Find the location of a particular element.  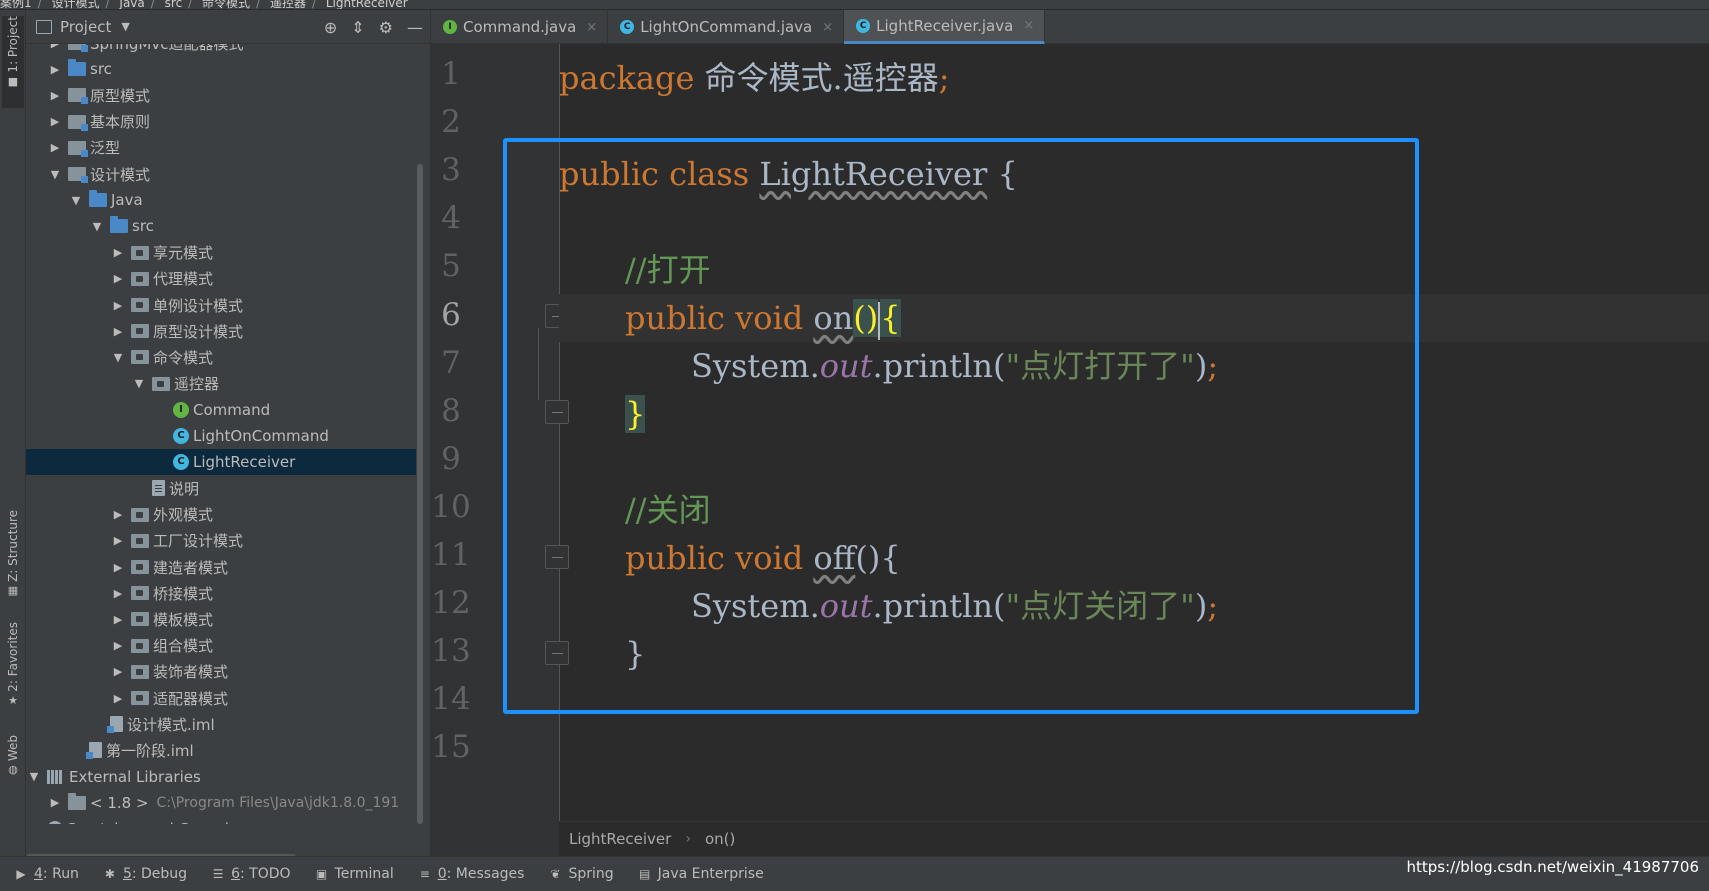

tree-item: ▼ 遥控器 is located at coordinates (221, 384).